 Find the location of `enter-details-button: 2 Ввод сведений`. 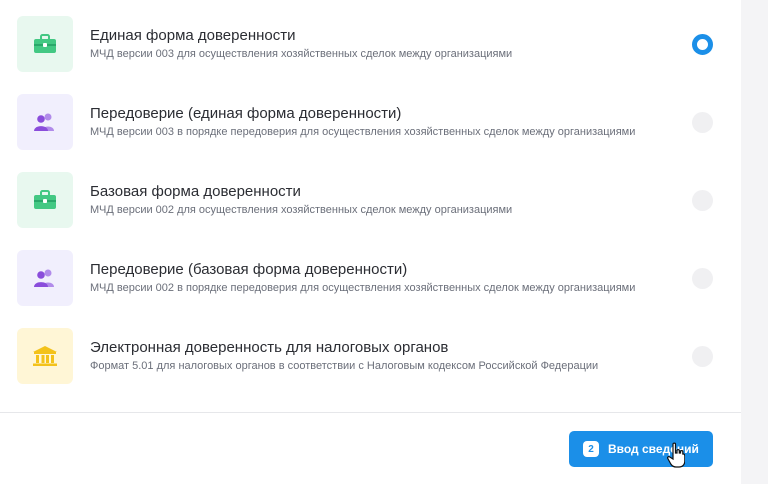

enter-details-button: 2 Ввод сведений is located at coordinates (641, 449).